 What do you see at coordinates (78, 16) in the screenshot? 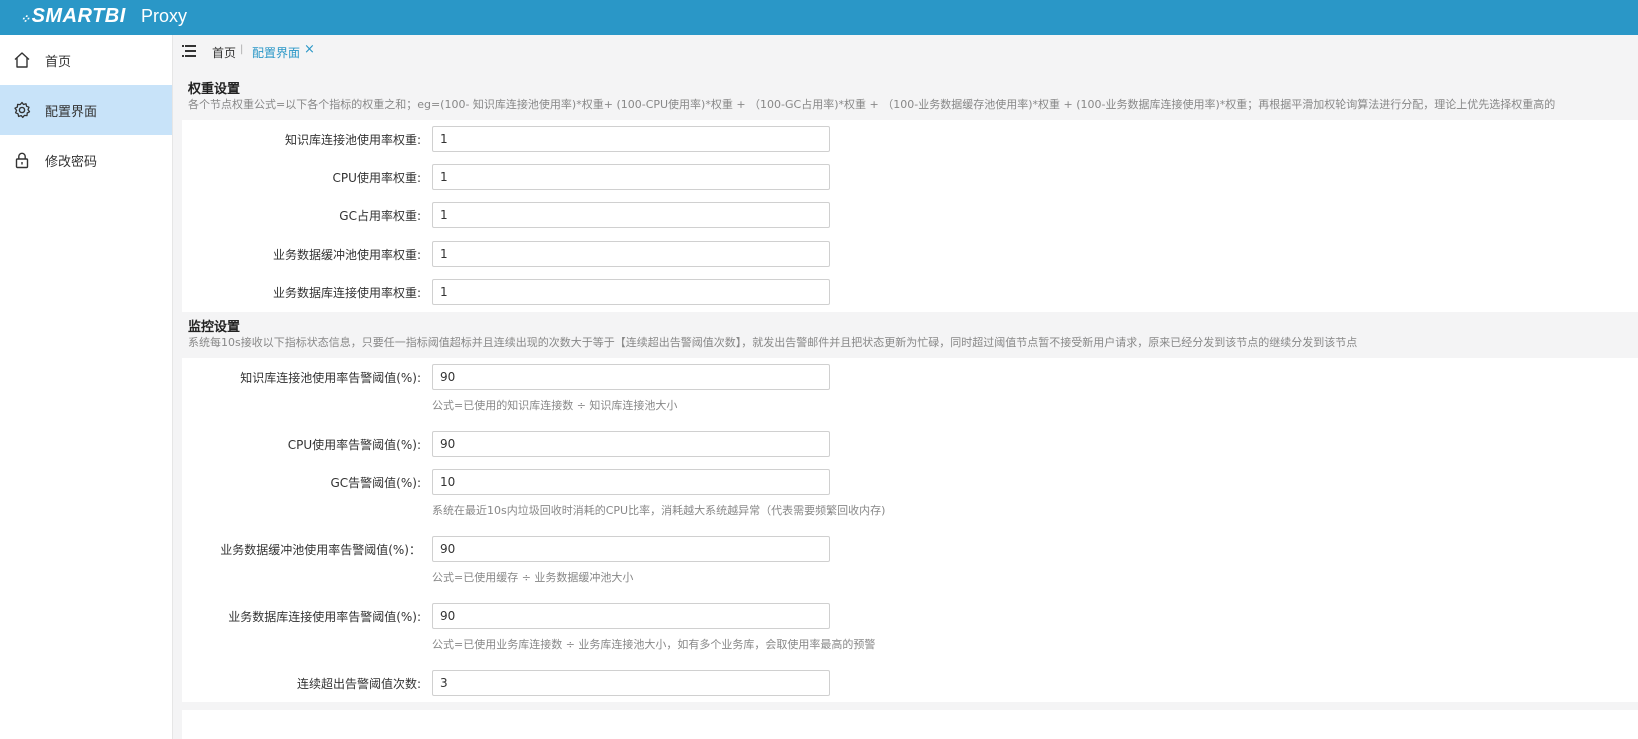
I see `logo-text: SMARTBI` at bounding box center [78, 16].